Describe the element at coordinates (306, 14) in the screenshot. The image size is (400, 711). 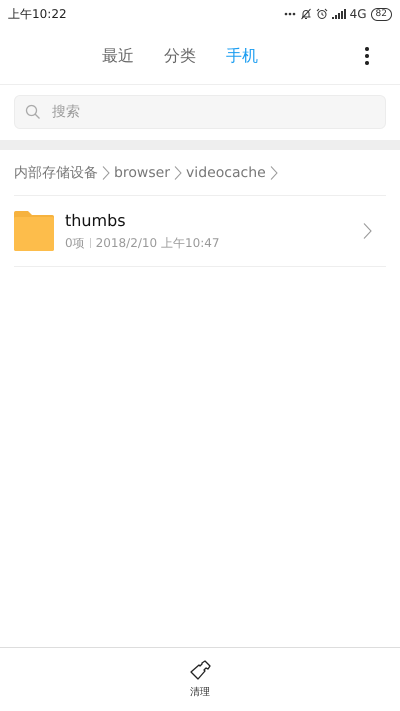
I see `muted-bell-icon` at that location.